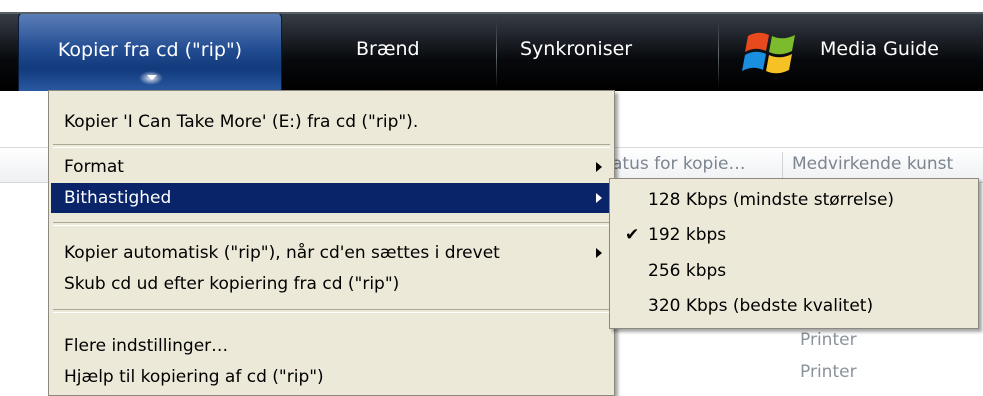 This screenshot has height=396, width=983. Describe the element at coordinates (331, 377) in the screenshot. I see `menu-item-help: Hjælp til kopiering af cd ("rip")` at that location.